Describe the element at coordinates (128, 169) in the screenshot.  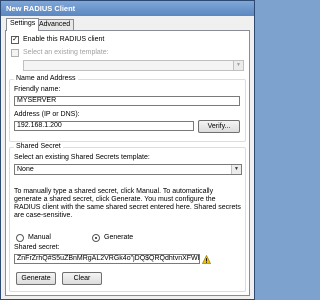
I see `secret-template-select: None ▼` at that location.